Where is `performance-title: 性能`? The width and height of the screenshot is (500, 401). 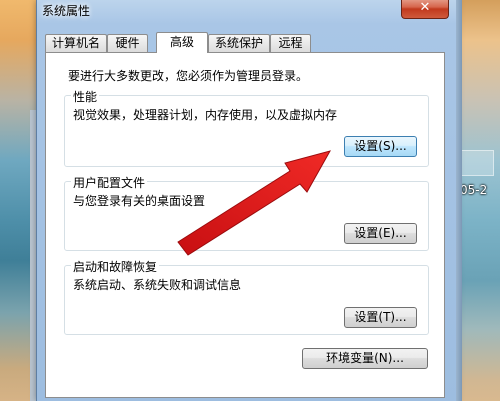 performance-title: 性能 is located at coordinates (85, 96).